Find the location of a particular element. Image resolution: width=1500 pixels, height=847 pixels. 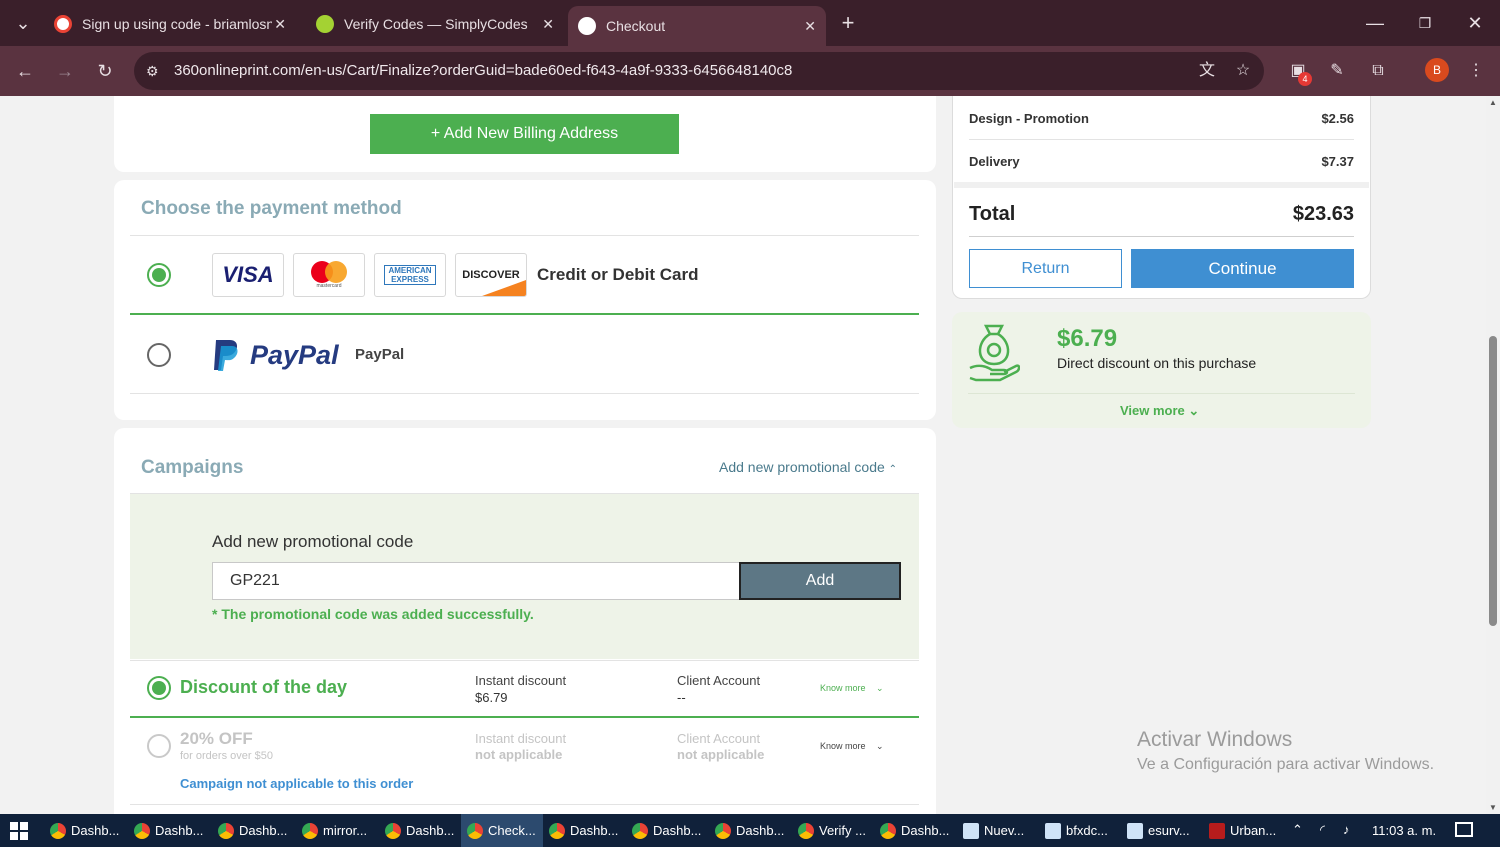

tab-signup: Sign up using code - briamlosn ✕ is located at coordinates (170, 24).